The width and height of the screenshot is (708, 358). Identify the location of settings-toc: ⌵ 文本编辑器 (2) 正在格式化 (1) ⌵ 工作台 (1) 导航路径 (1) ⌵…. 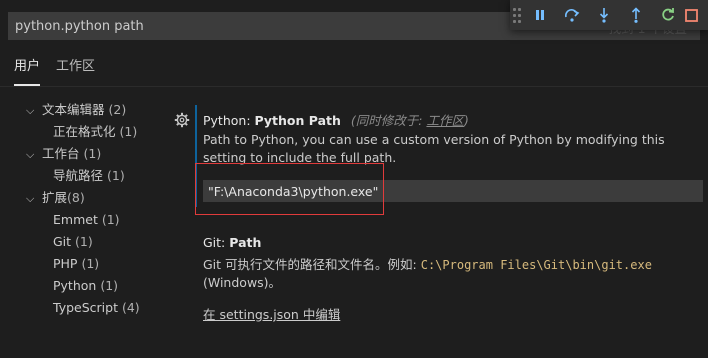
(106, 209).